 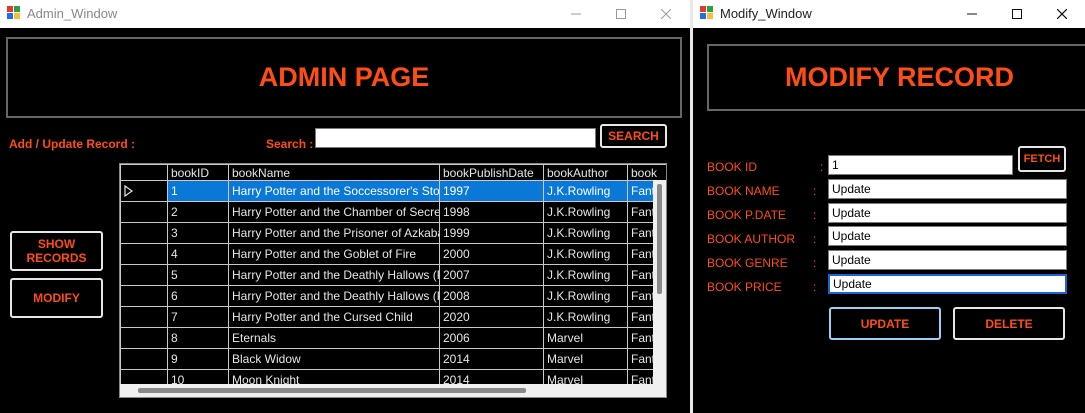 What do you see at coordinates (815, 239) in the screenshot?
I see `book-author-colon: :` at bounding box center [815, 239].